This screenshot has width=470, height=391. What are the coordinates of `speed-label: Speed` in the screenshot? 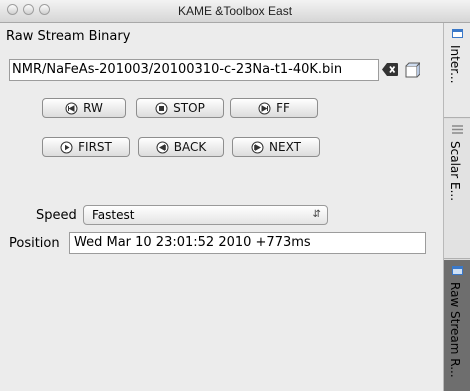 It's located at (56, 215).